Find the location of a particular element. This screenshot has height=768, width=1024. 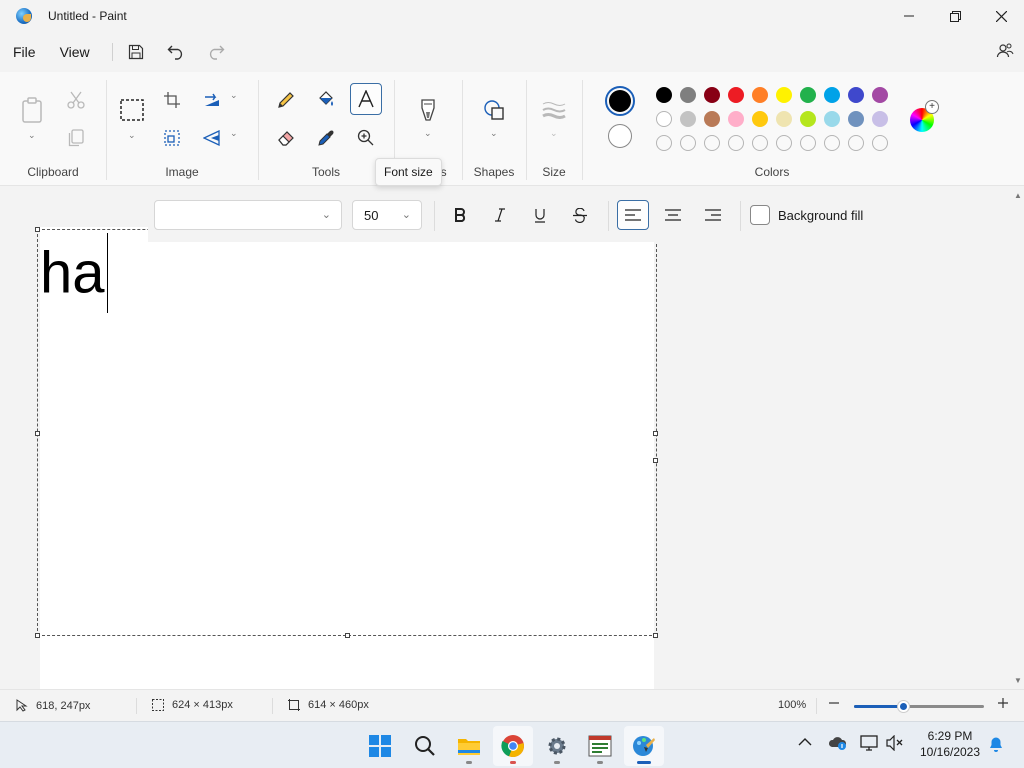

select-button is located at coordinates (132, 110).